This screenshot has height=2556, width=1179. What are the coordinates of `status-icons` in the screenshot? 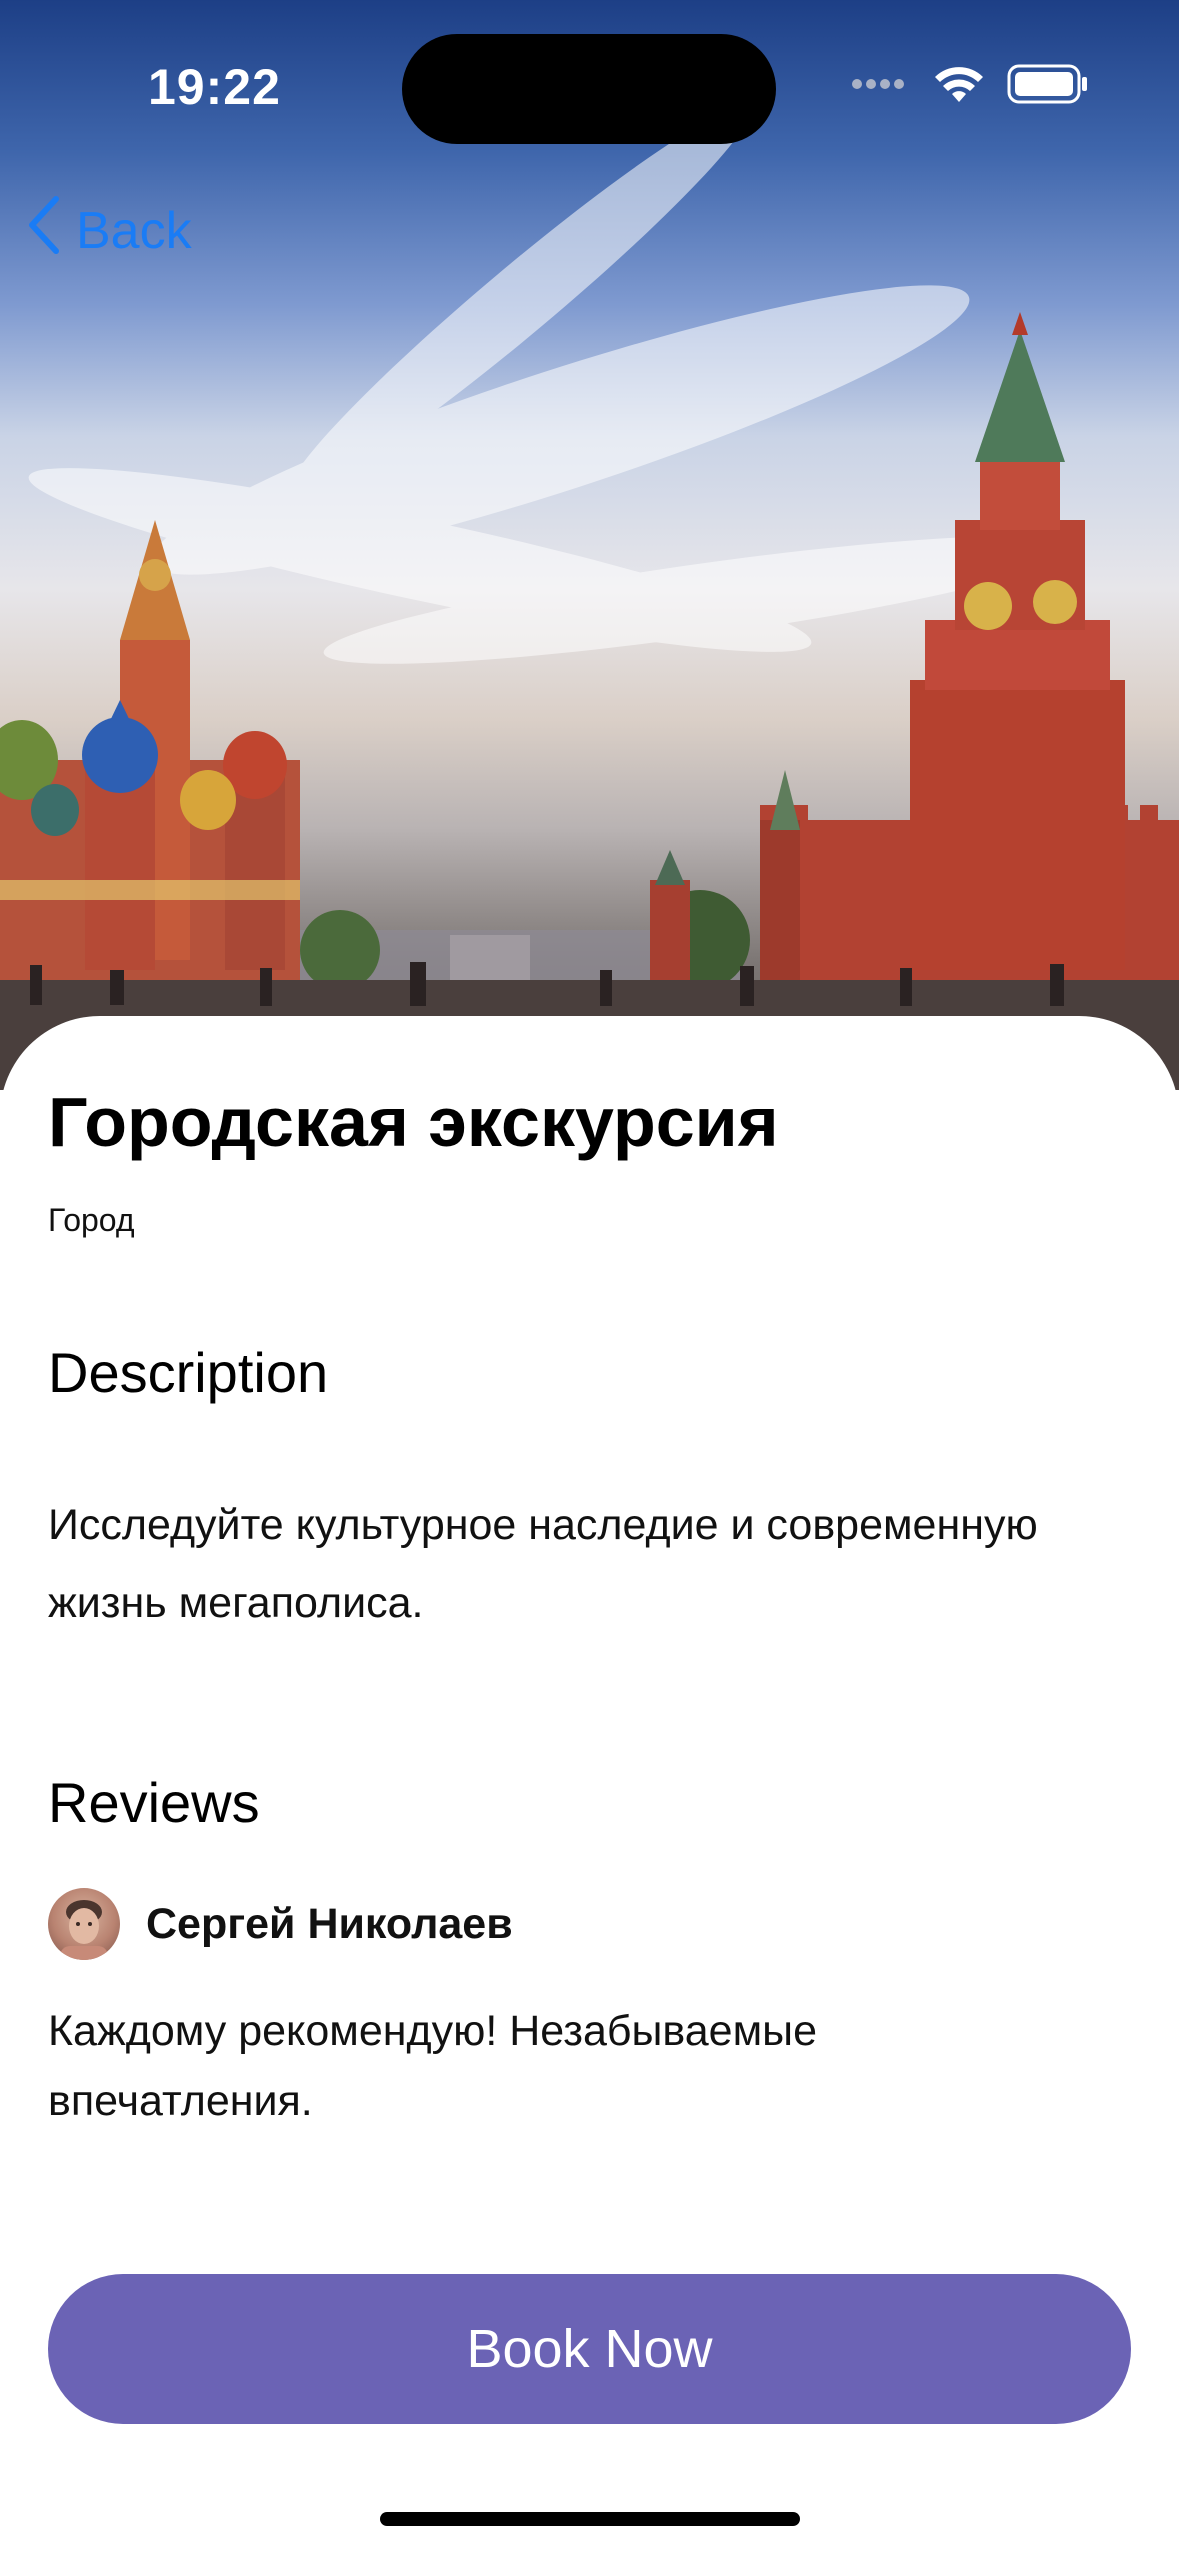 It's located at (970, 86).